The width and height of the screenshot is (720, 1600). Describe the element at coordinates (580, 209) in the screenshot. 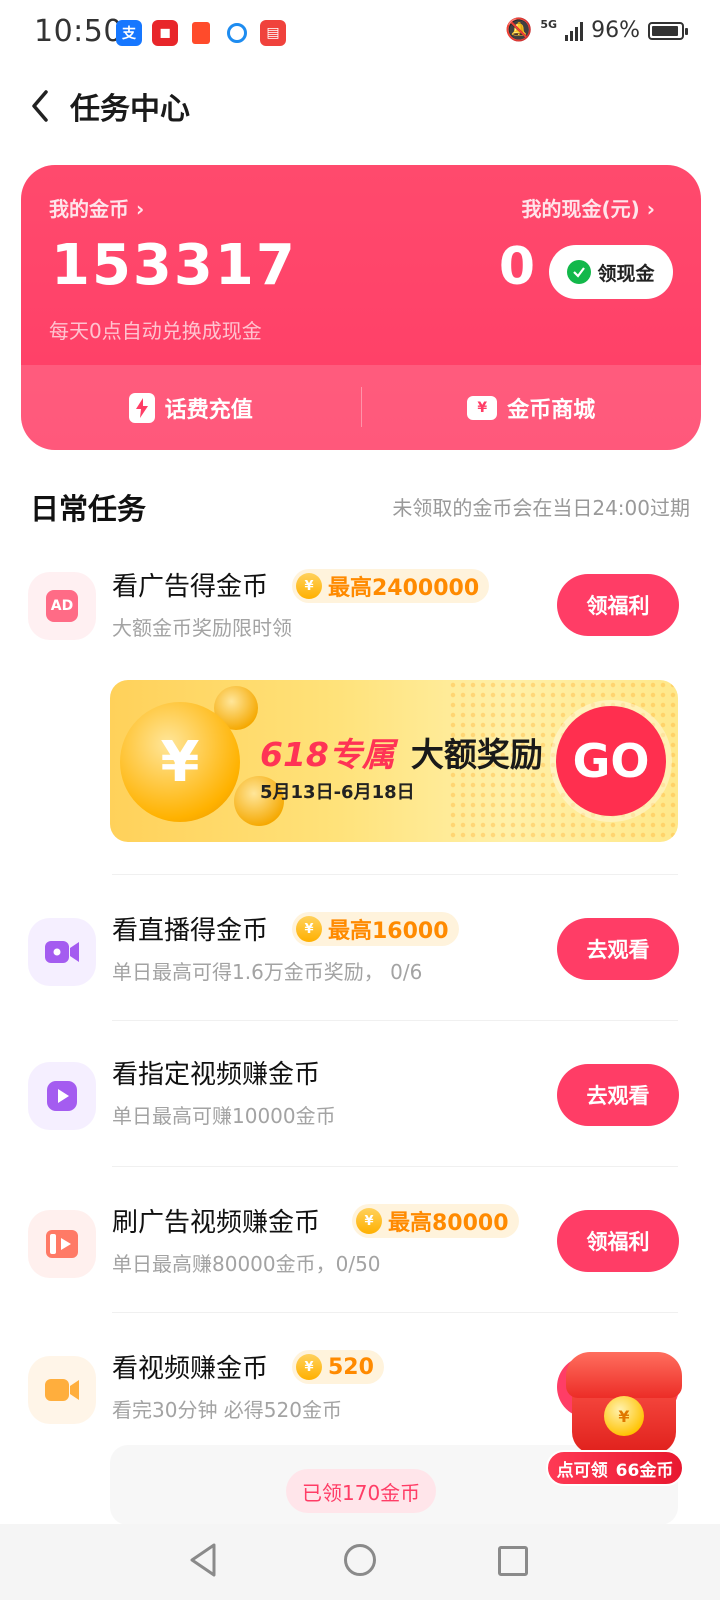

I see `my-cash-label: 我的现金(元)` at that location.